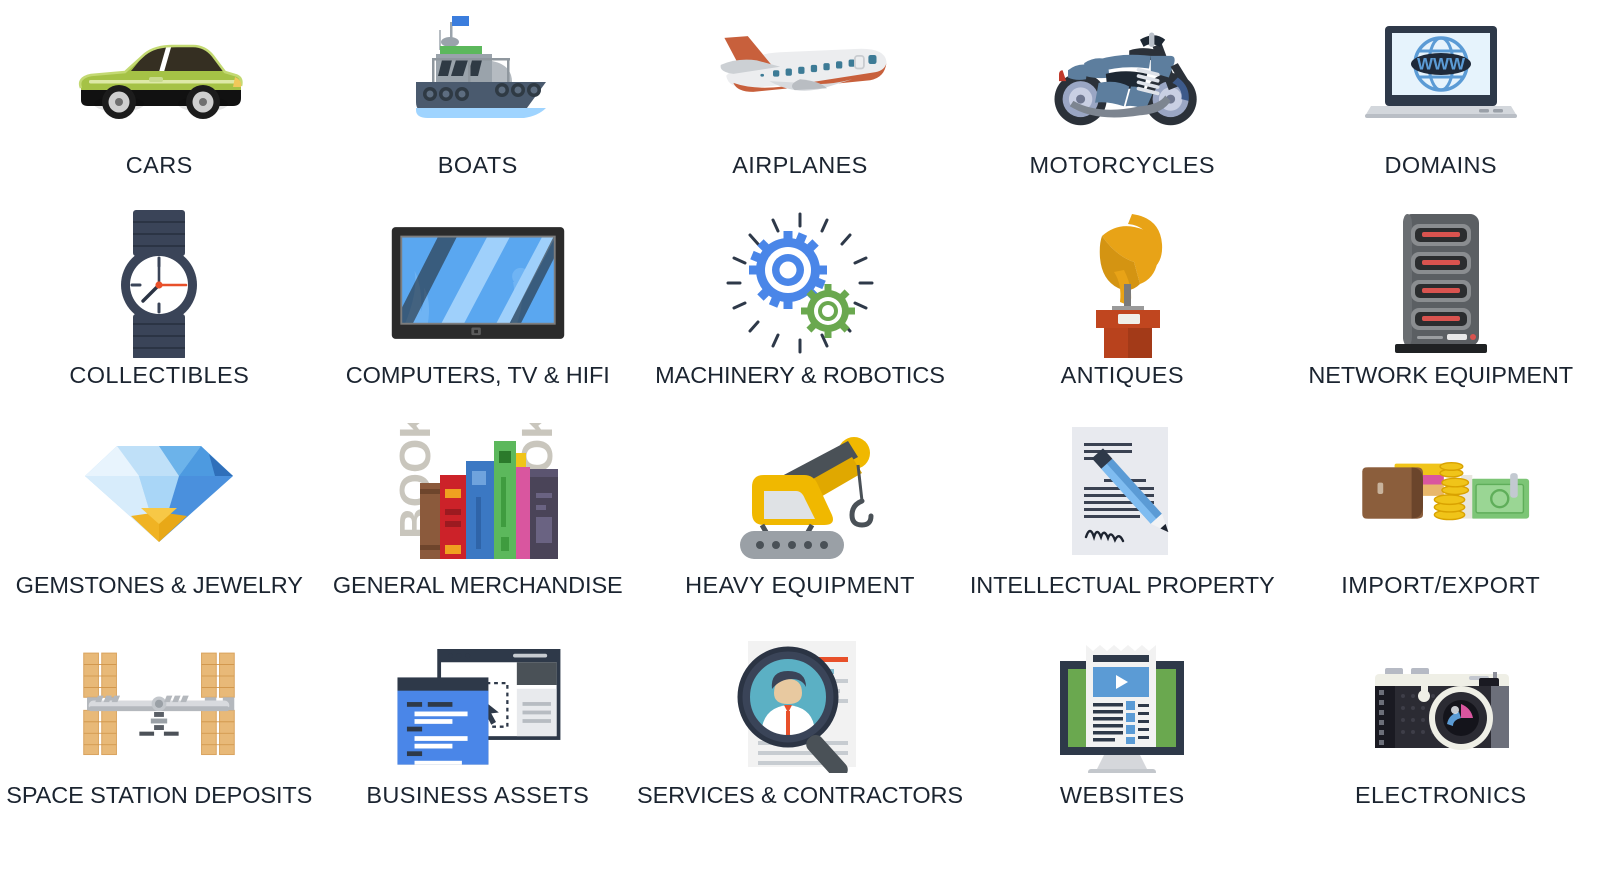 The height and width of the screenshot is (875, 1600). What do you see at coordinates (1441, 375) in the screenshot?
I see `category-label: NETWORK EQUIPMENT` at bounding box center [1441, 375].